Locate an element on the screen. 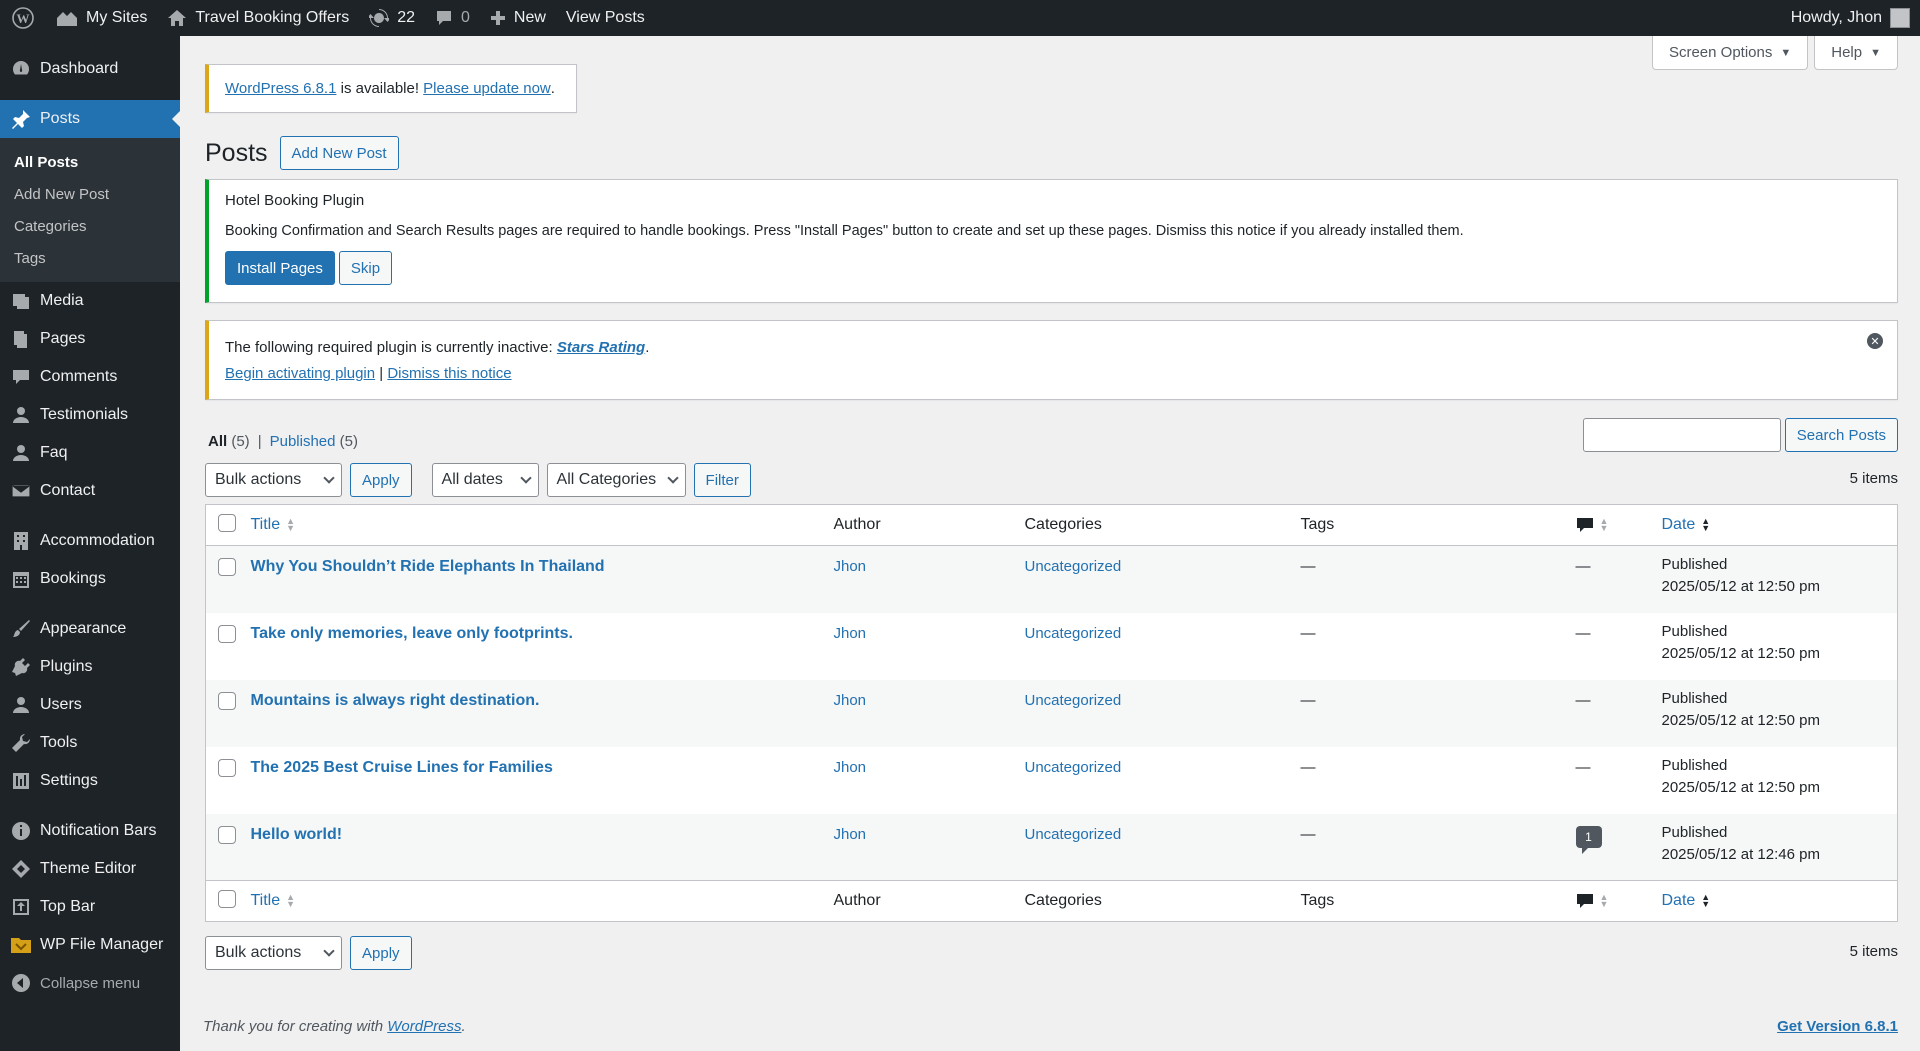 This screenshot has height=1051, width=1920. wordpress-version-link: WordPress 6.8.1 is located at coordinates (280, 88).